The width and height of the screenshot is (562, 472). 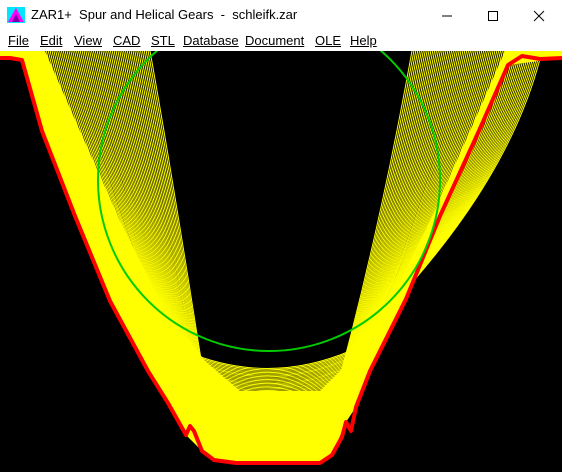 I want to click on menu-database: Database, so click(x=211, y=41).